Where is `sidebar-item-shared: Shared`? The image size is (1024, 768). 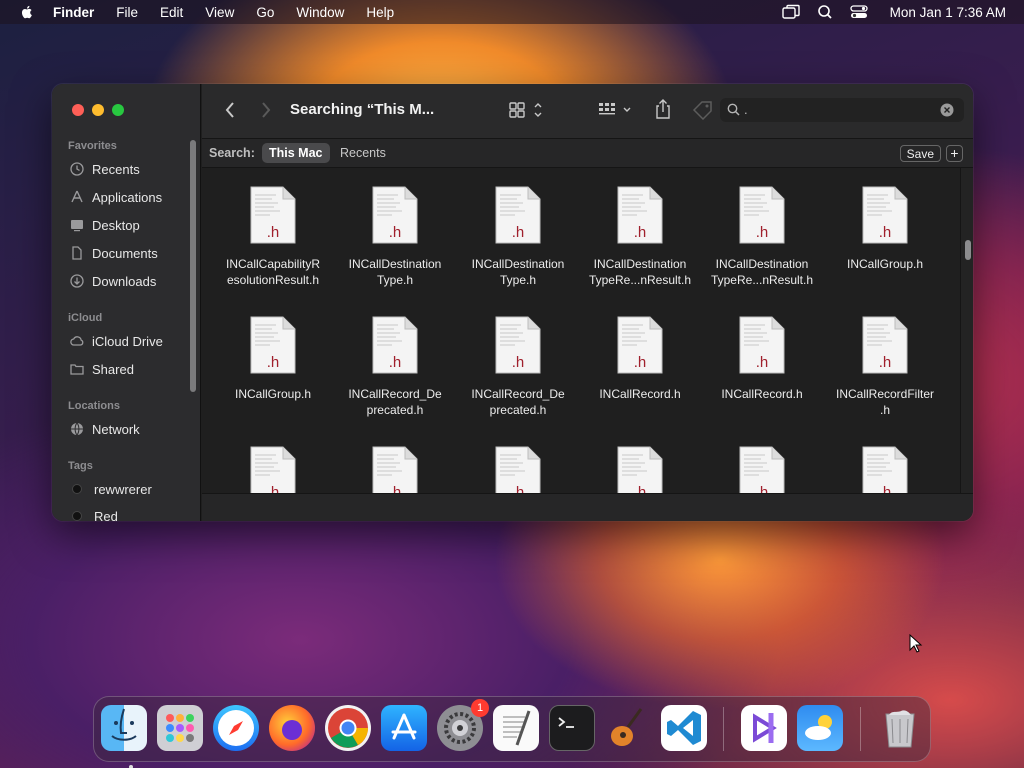
sidebar-item-shared: Shared is located at coordinates (102, 369).